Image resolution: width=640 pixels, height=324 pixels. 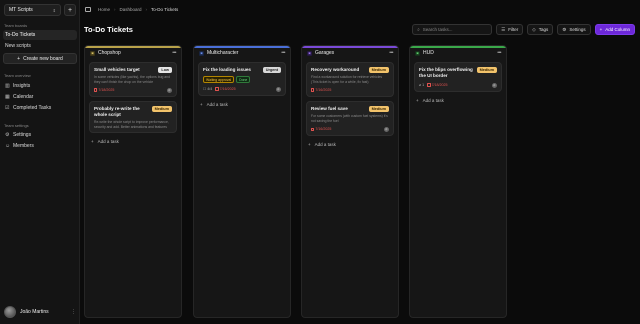 What do you see at coordinates (22, 86) in the screenshot?
I see `sidebar-item-label: Insights` at bounding box center [22, 86].